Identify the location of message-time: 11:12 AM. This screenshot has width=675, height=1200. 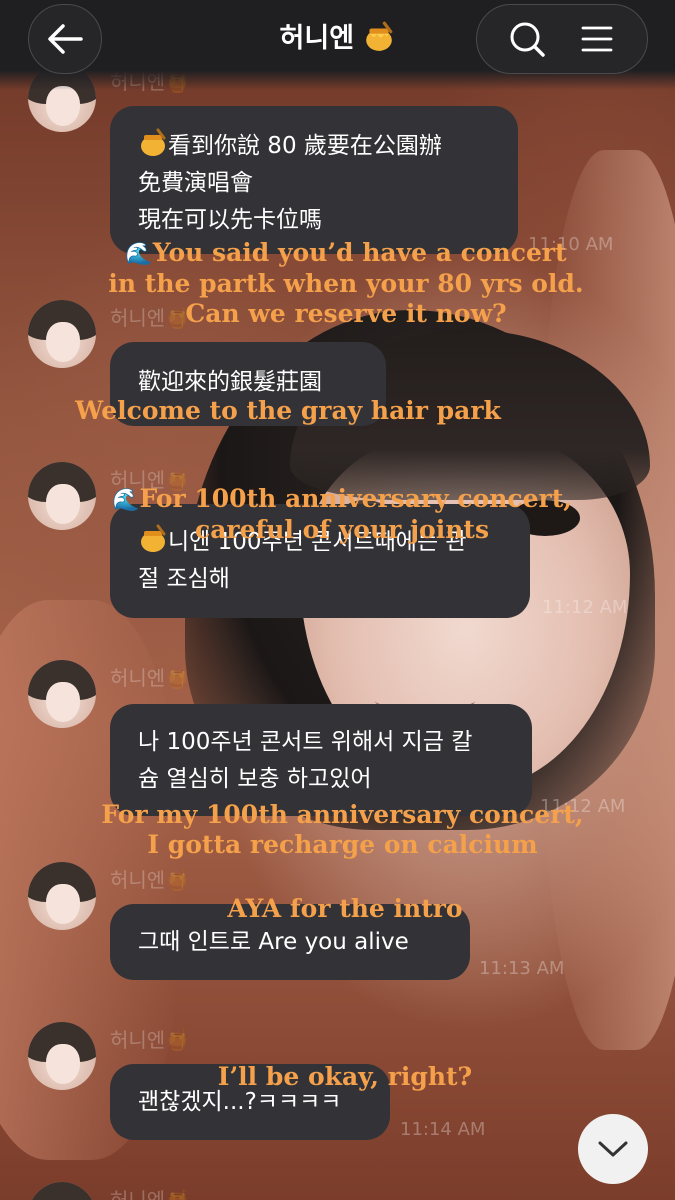
(585, 607).